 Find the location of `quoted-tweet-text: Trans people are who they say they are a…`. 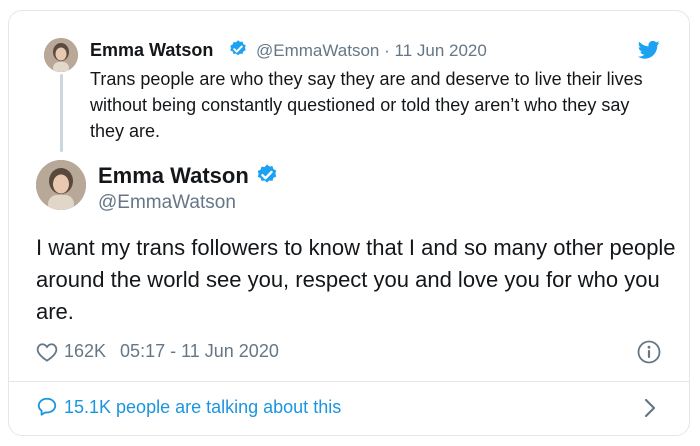

quoted-tweet-text: Trans people are who they say they are a… is located at coordinates (366, 105).